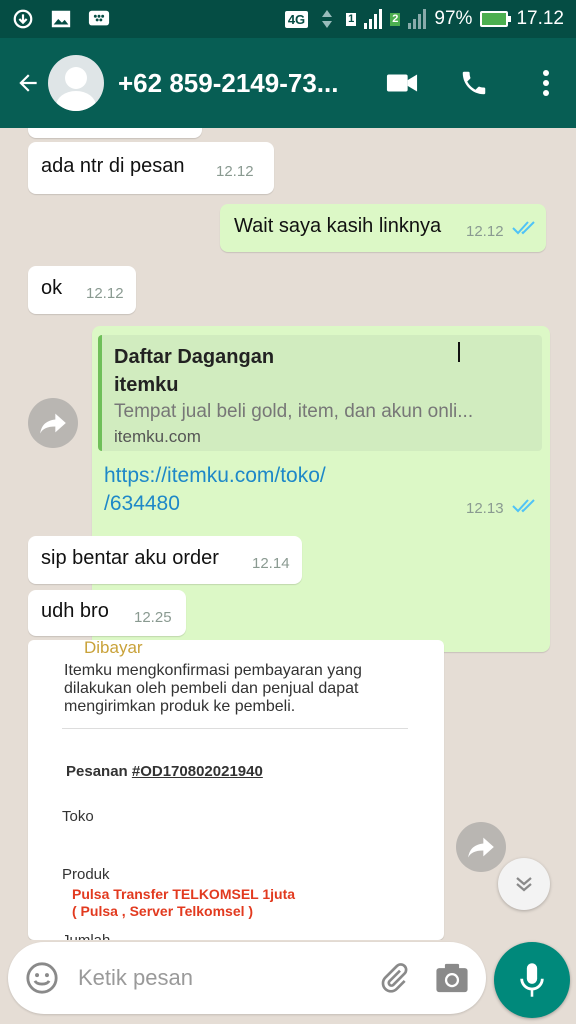 The width and height of the screenshot is (576, 1024). Describe the element at coordinates (130, 558) in the screenshot. I see `message-text: sip bentar aku order` at that location.